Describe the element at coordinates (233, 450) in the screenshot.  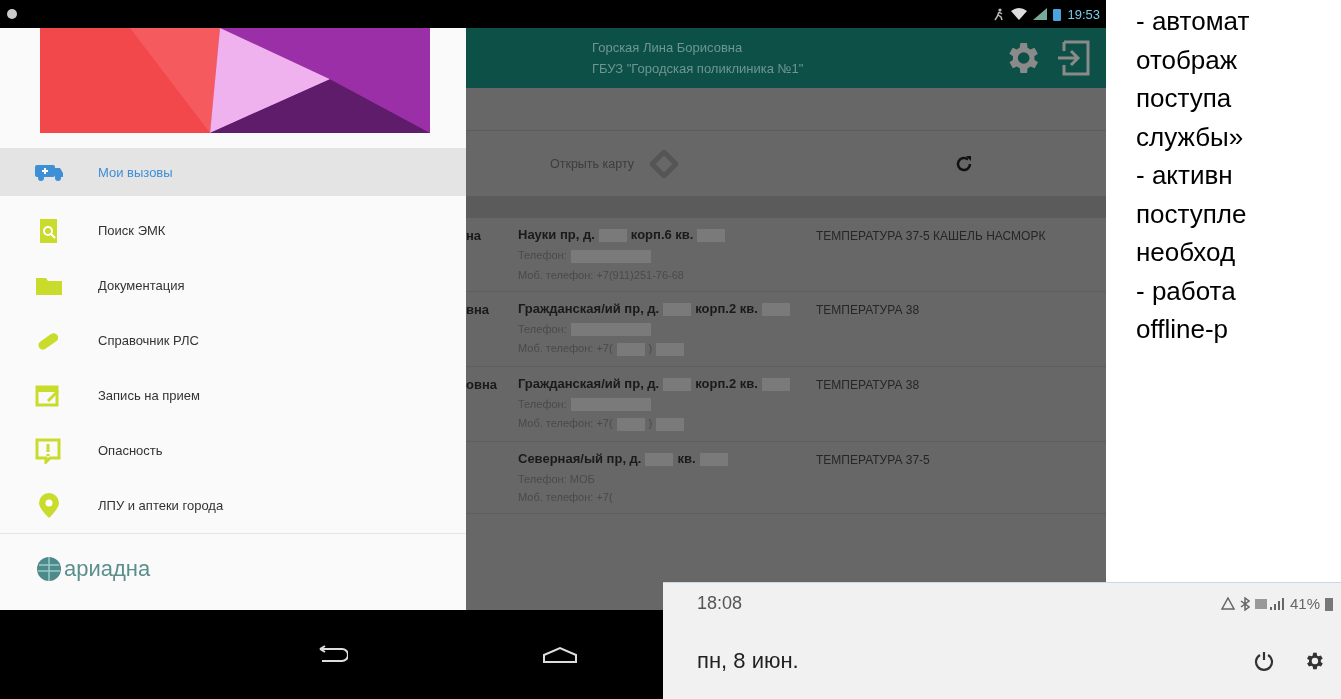
I see `drawer-menu-item: Опасность` at that location.